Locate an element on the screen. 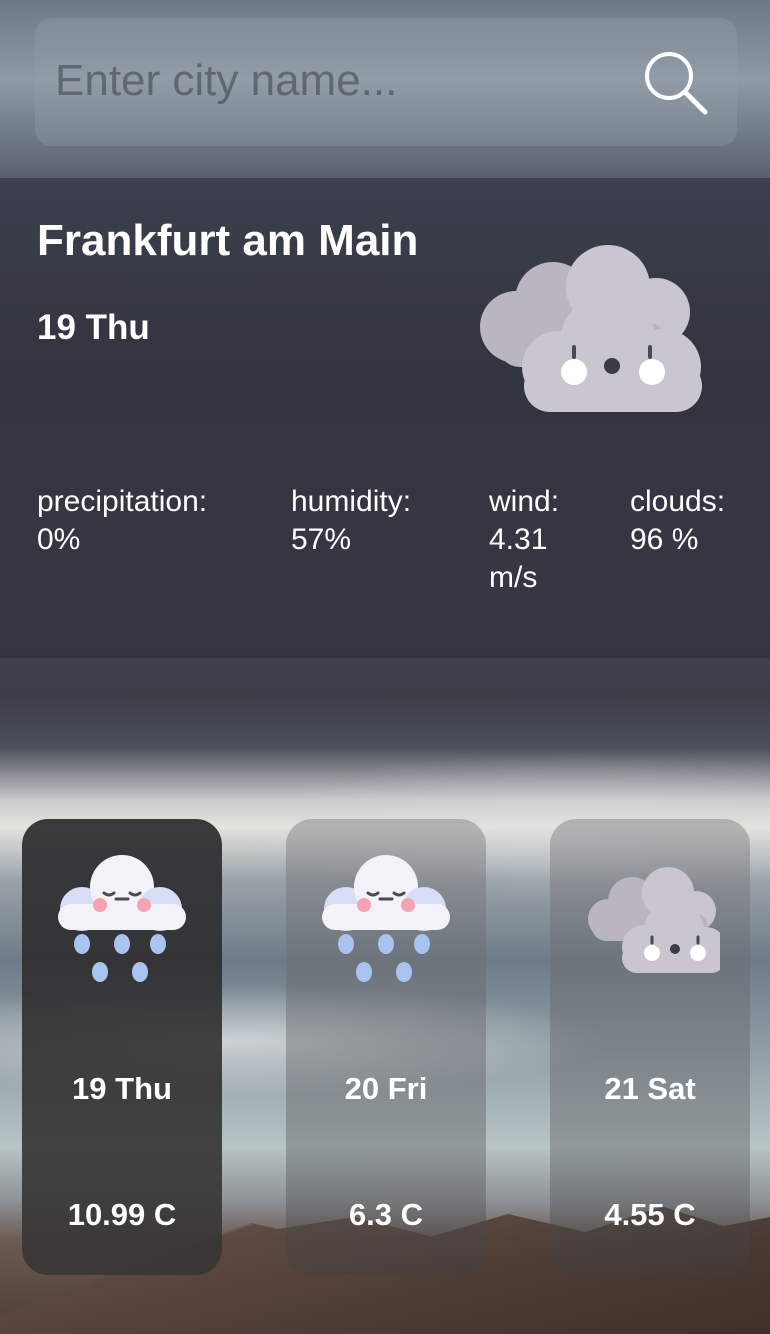 This screenshot has height=1334, width=770. search-bar is located at coordinates (386, 82).